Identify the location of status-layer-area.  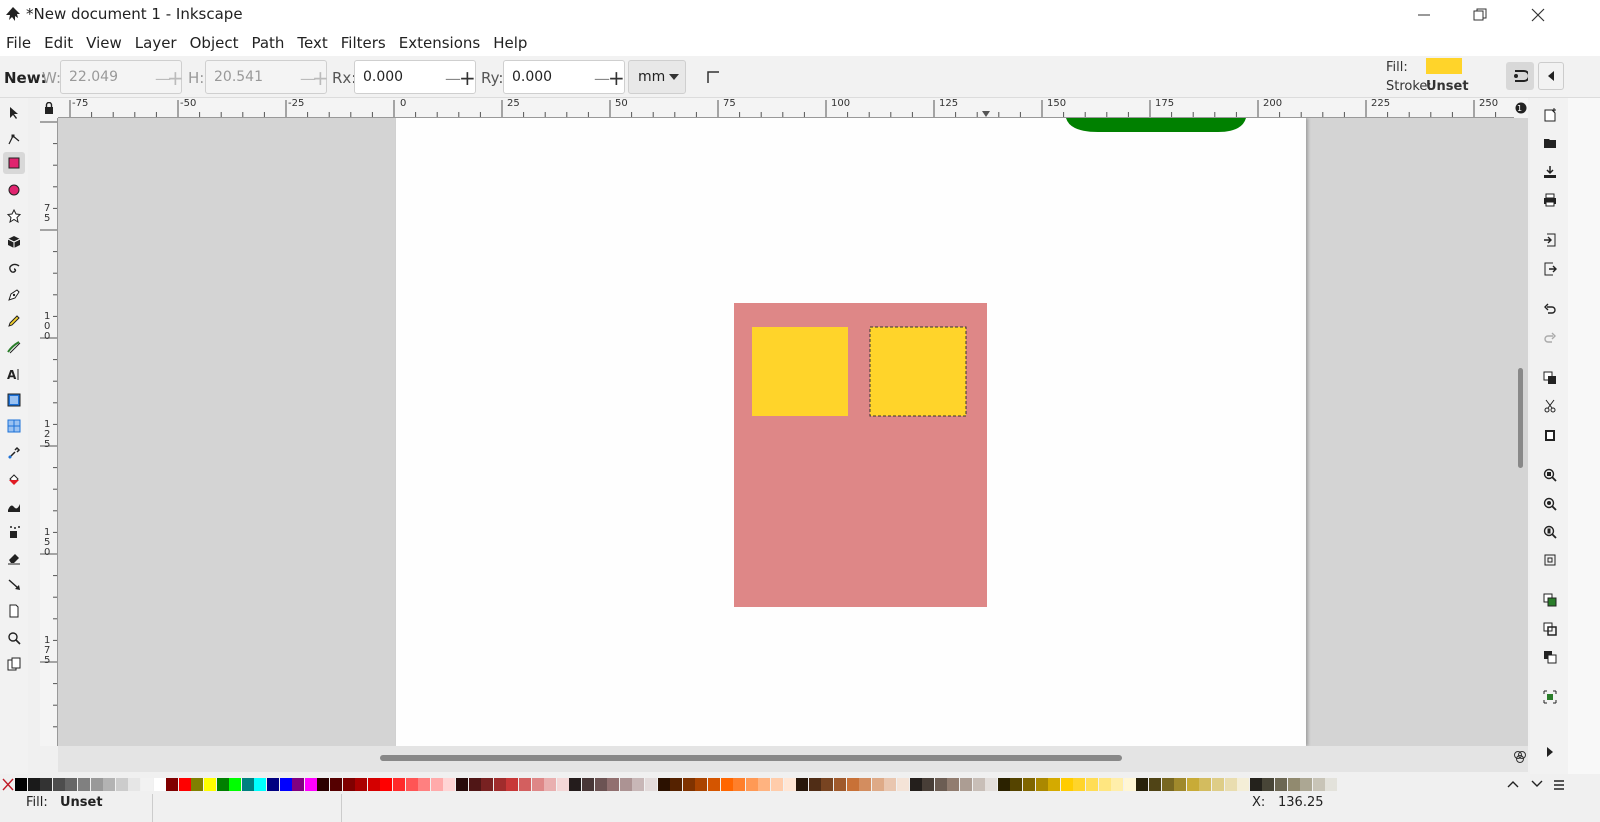
(247, 808).